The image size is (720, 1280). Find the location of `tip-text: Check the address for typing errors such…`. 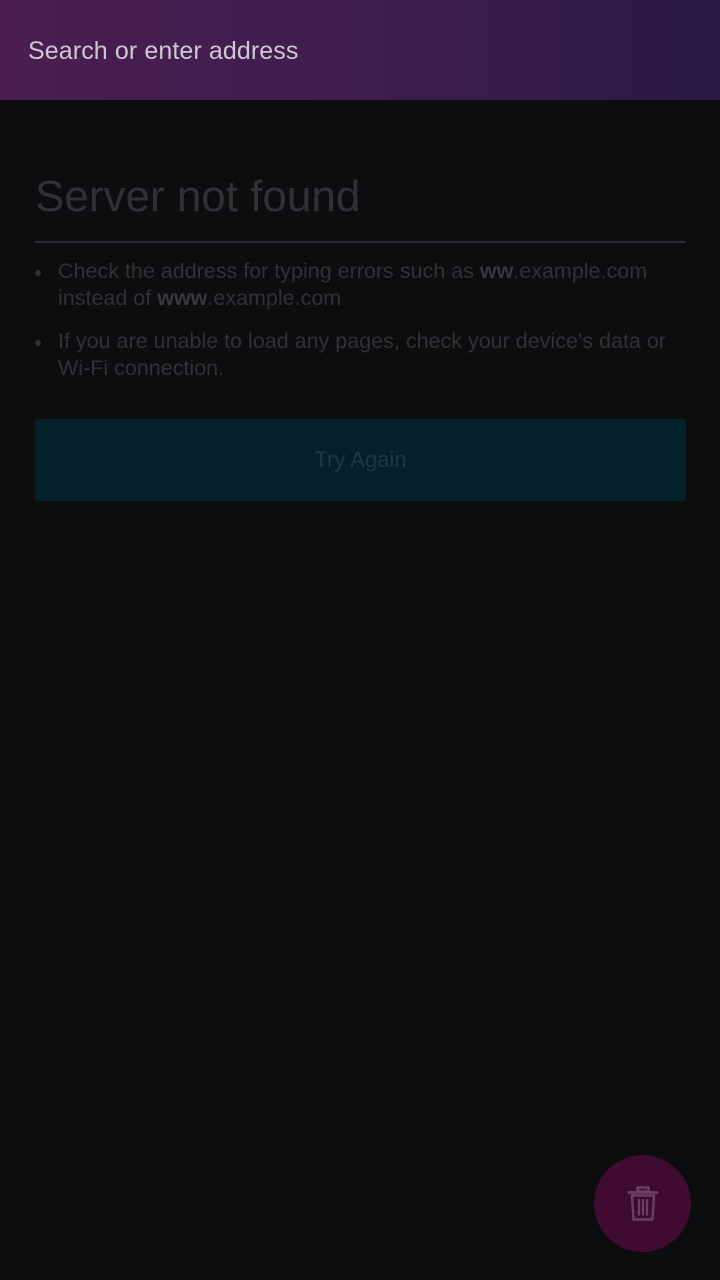

tip-text: Check the address for typing errors such… is located at coordinates (353, 284).